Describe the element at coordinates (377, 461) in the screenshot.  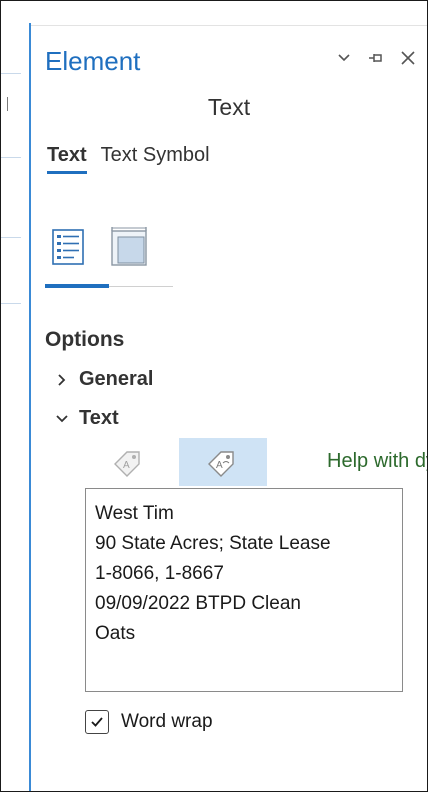
I see `help-dynamic-text-link: Help with dyn` at that location.